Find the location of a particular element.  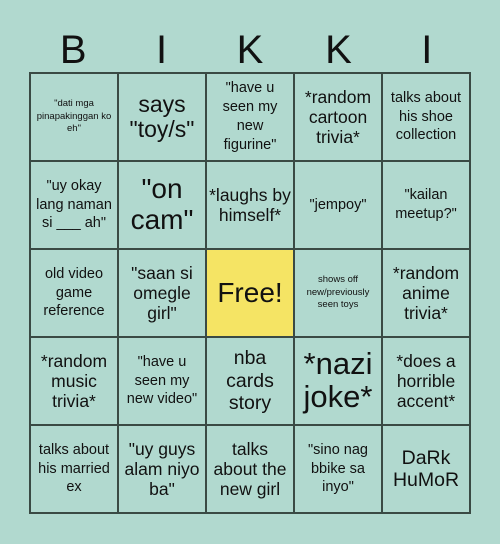

bingo-cell: "uy okay lang naman si ___ ah" is located at coordinates (74, 205).